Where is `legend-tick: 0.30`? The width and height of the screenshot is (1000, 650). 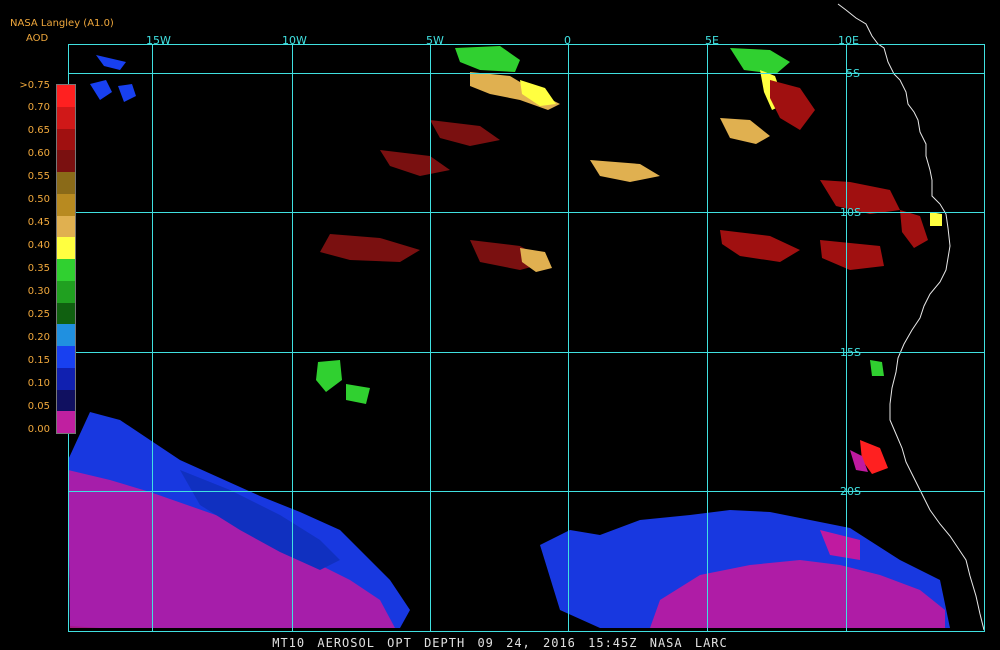
legend-tick: 0.30 is located at coordinates (38, 291).